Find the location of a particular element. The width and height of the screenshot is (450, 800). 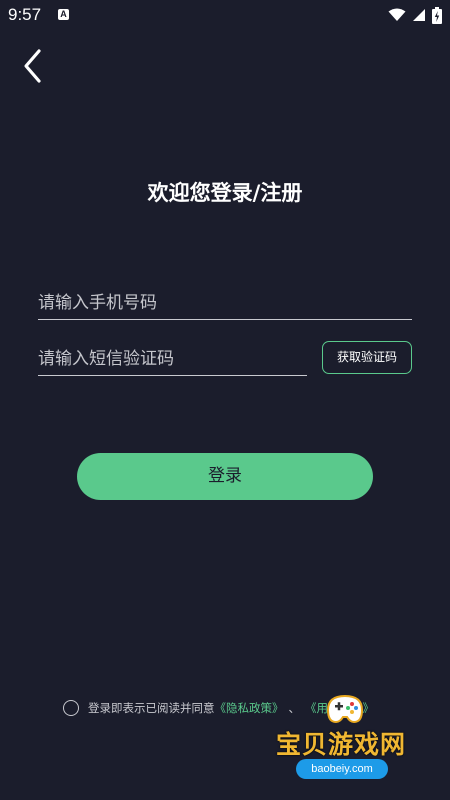

status-icons is located at coordinates (415, 15).